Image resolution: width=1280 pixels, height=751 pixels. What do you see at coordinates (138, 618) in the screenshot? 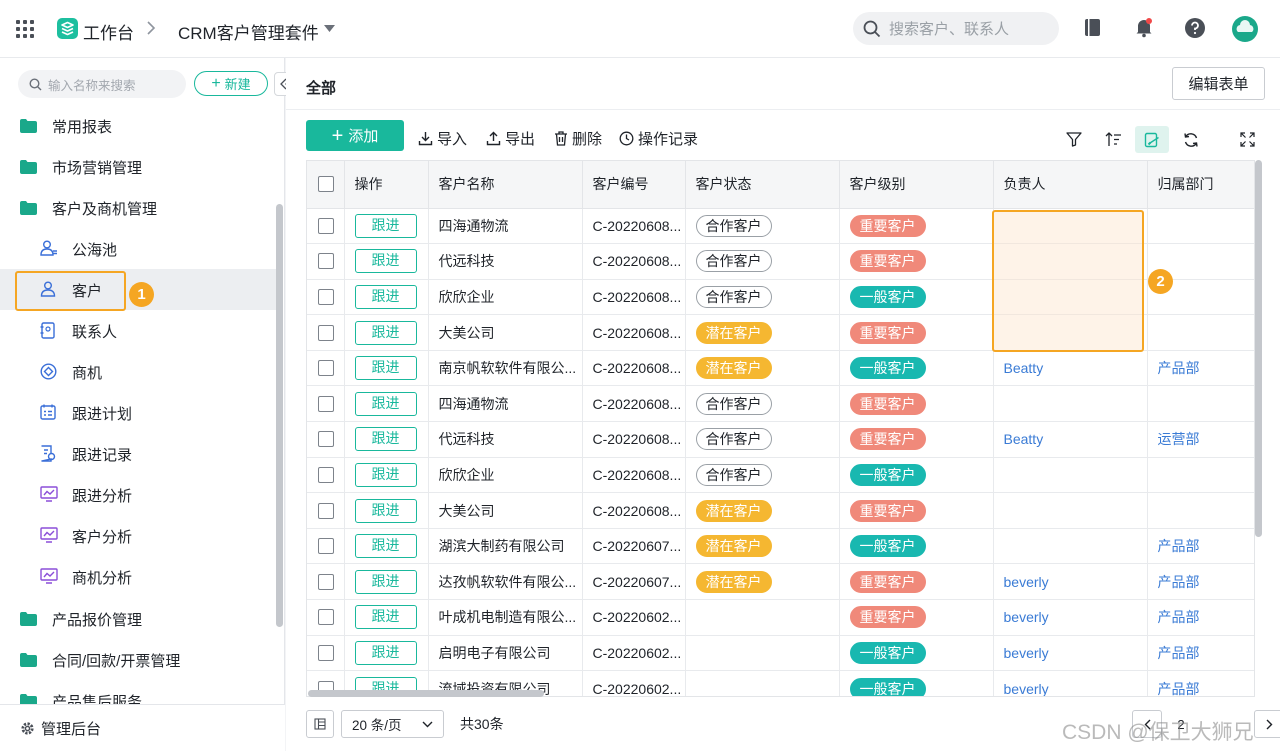
I see `sidebar-item-12: 产品报价管理` at bounding box center [138, 618].